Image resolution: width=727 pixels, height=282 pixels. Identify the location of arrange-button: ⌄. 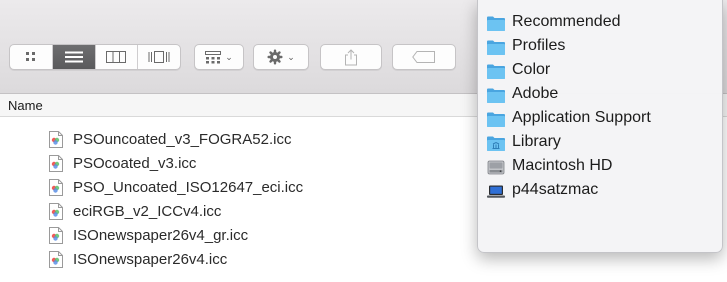
(219, 57).